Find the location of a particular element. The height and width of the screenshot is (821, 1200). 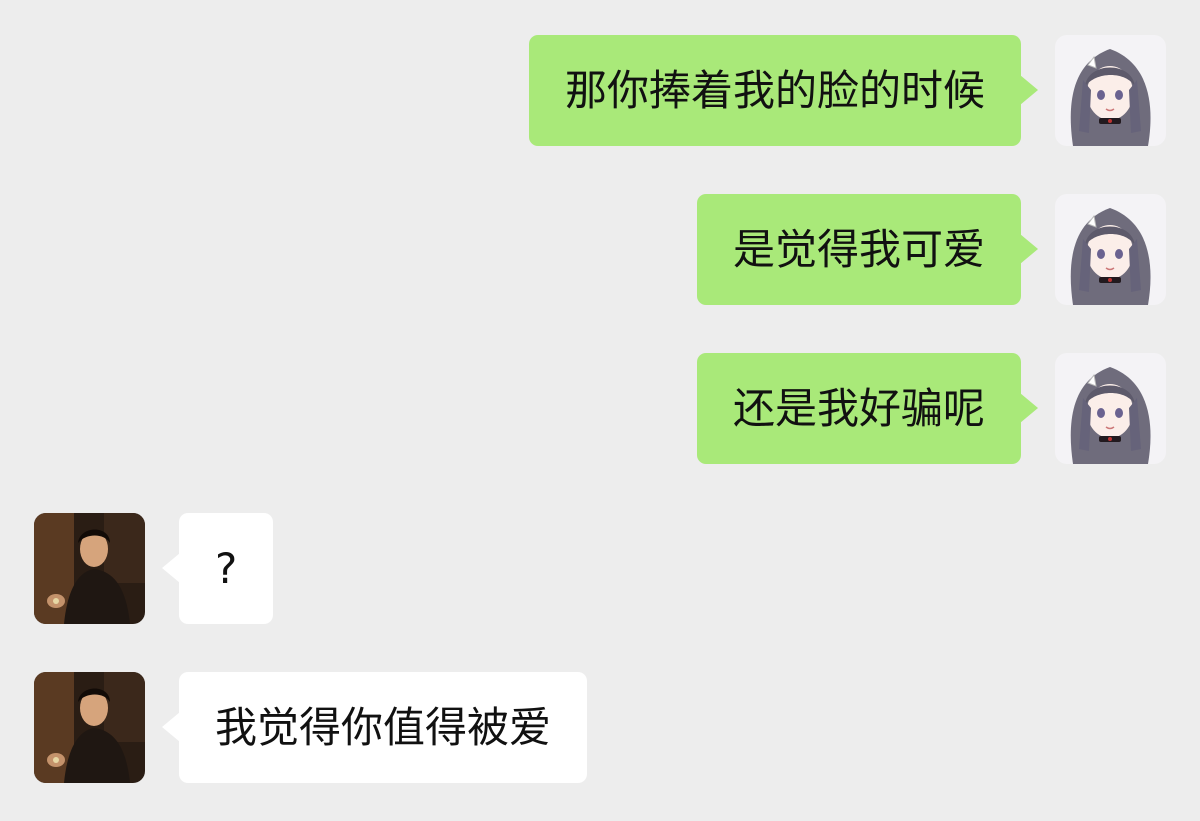

message-row: 那你捧着我的脸的时候 is located at coordinates (600, 91).